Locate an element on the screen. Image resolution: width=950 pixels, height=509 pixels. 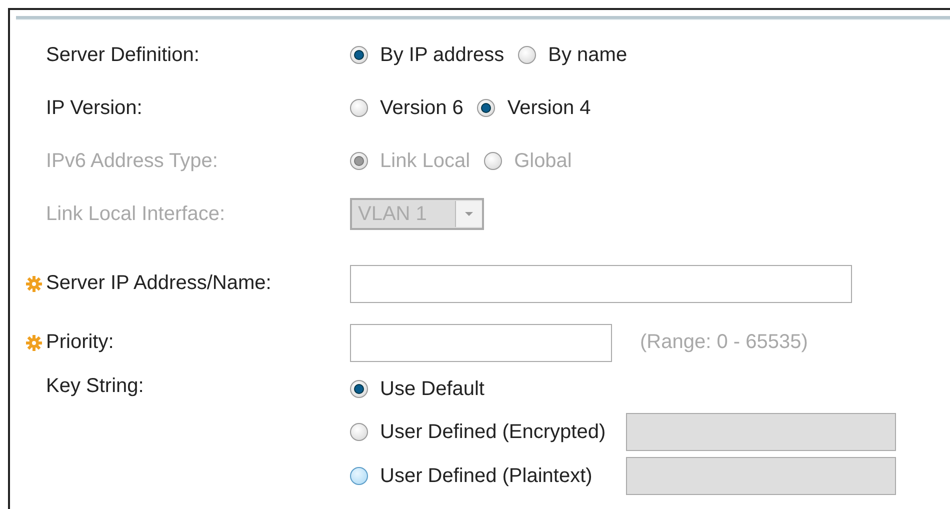
option-label: User Defined (Encrypted) is located at coordinates (493, 432).